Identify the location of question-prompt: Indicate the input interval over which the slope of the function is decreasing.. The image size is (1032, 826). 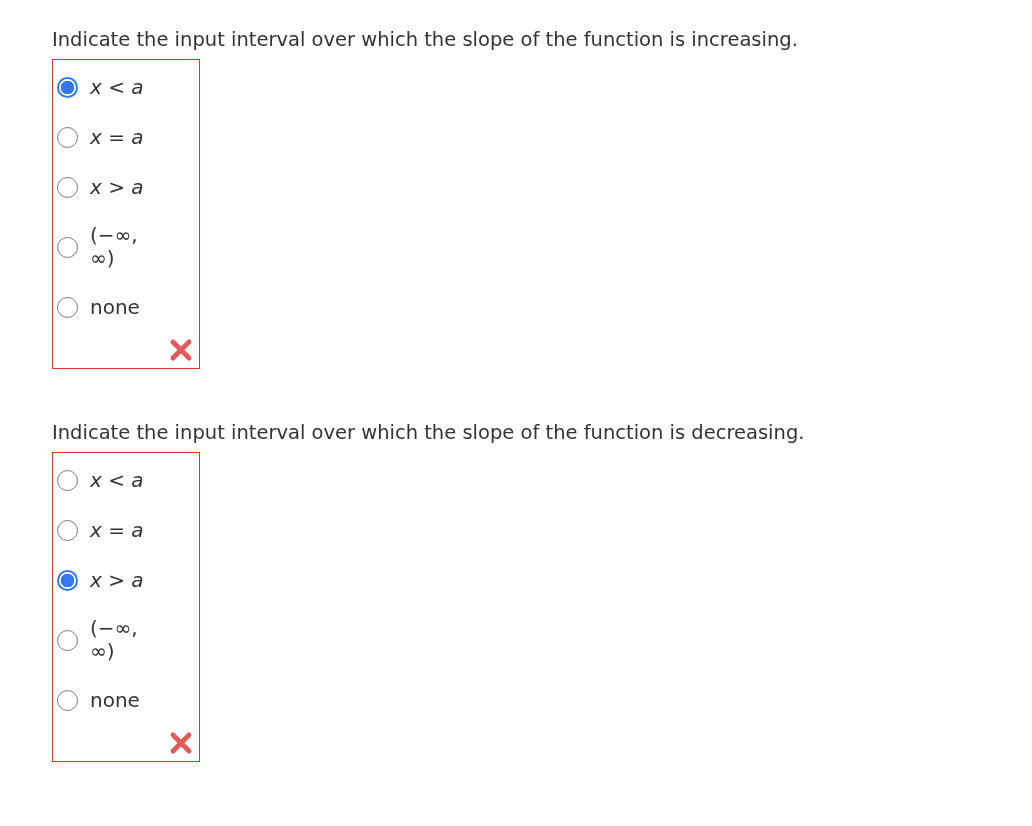
(429, 432).